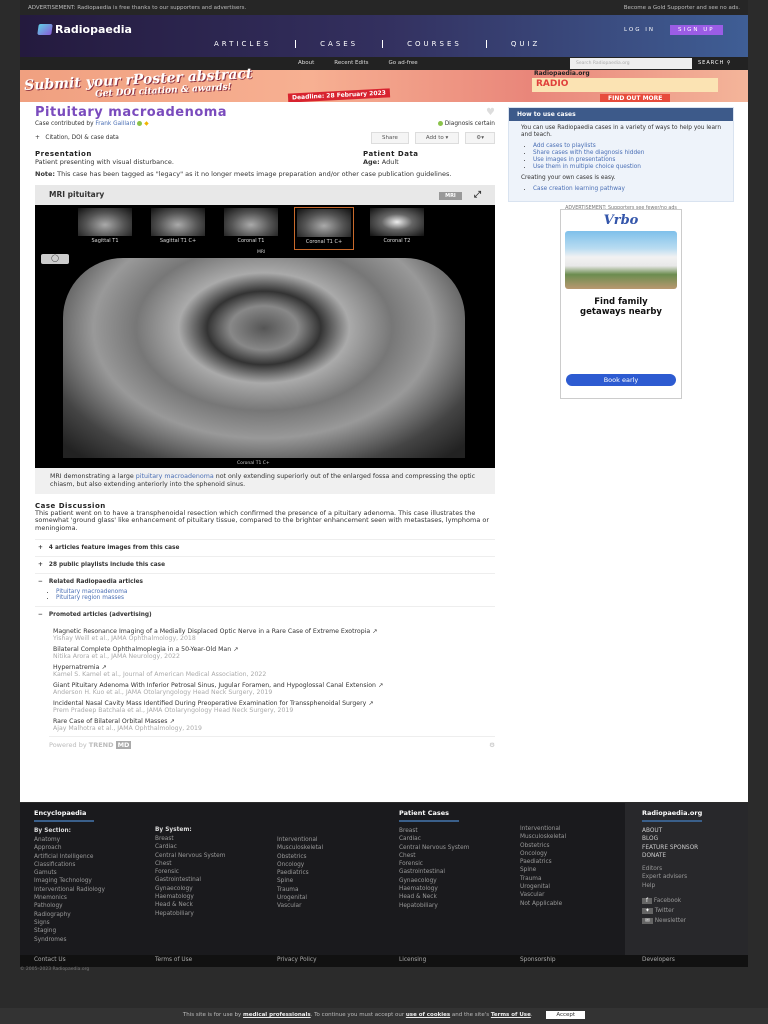  I want to click on howto-link: Use images in presentations, so click(574, 160).